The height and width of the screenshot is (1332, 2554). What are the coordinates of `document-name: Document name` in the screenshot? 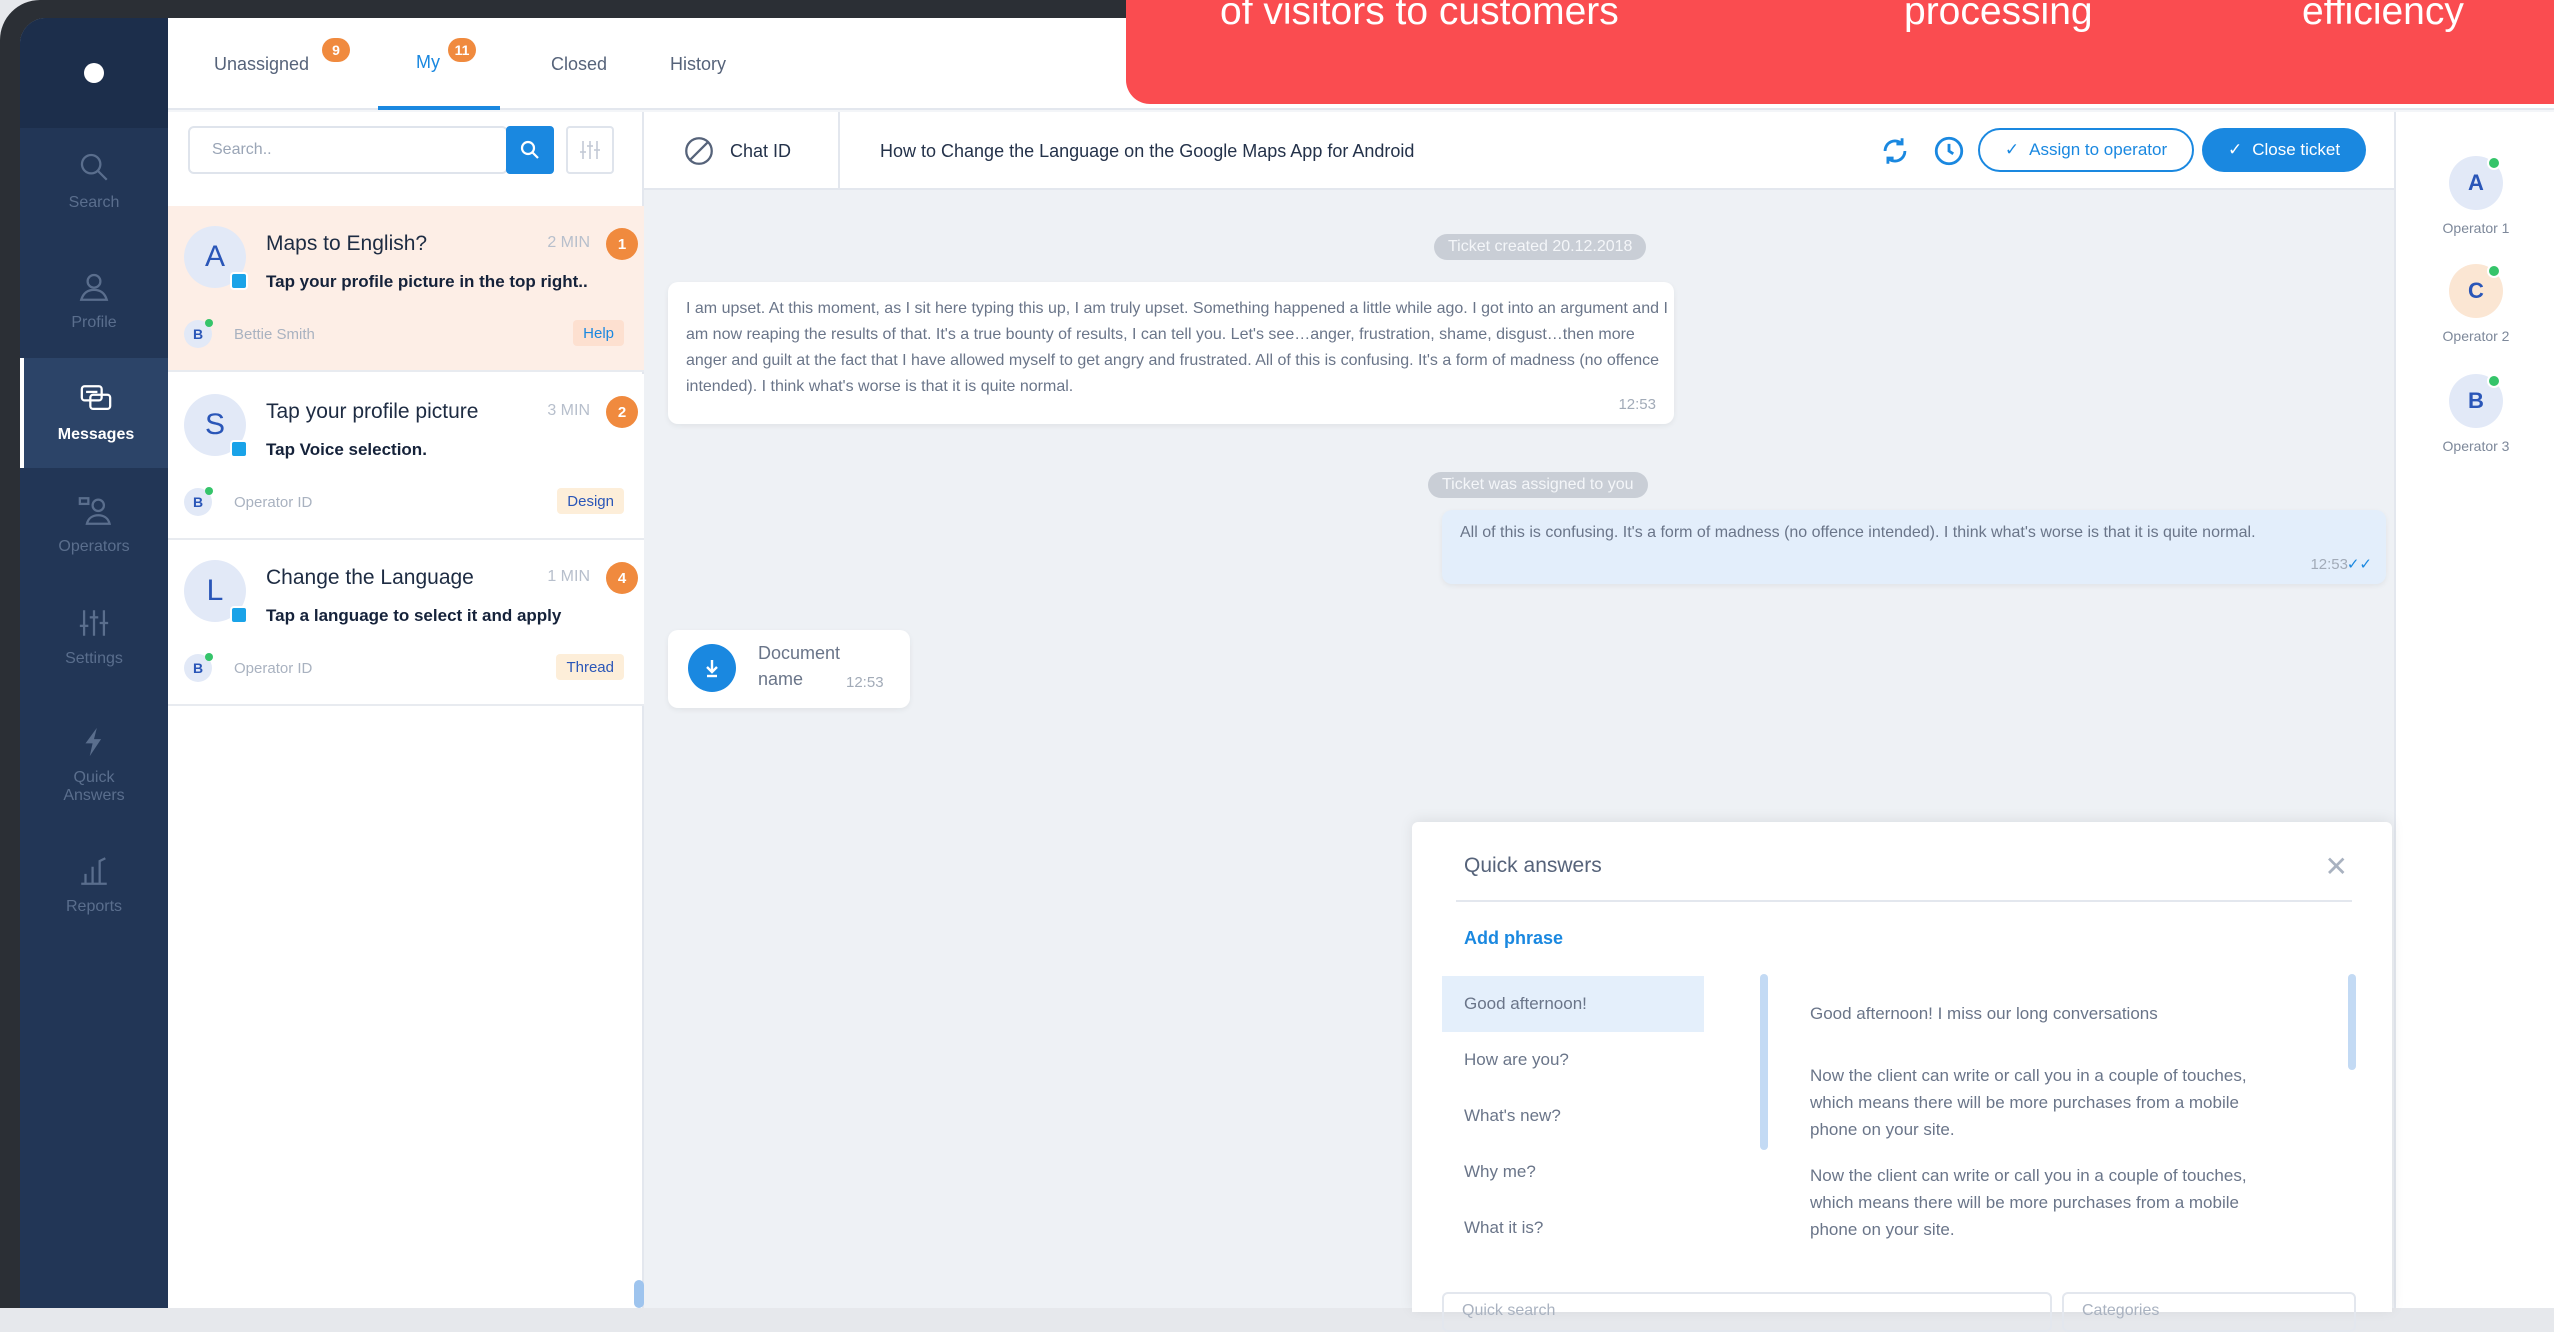 It's located at (799, 666).